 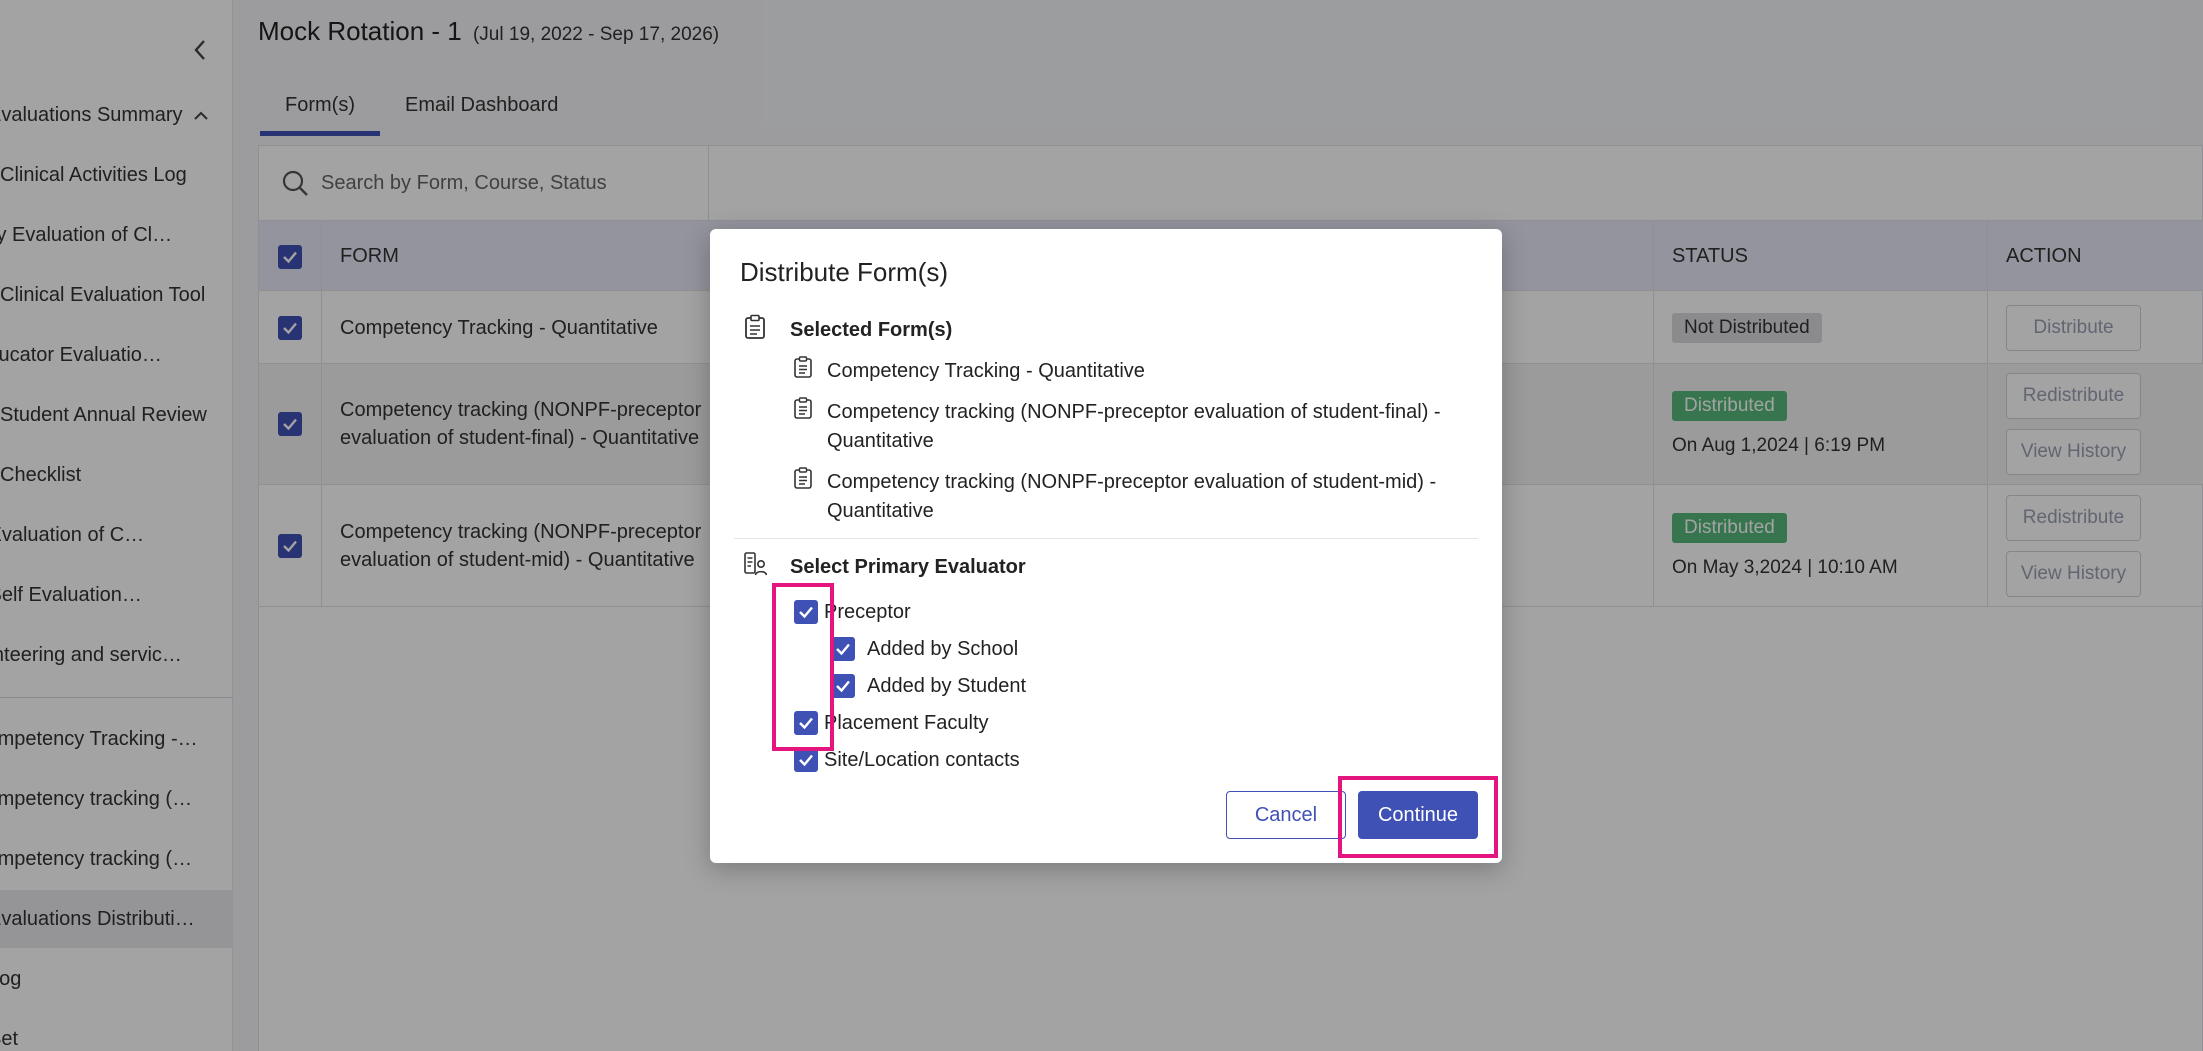 I want to click on added-by-school-checkbox, so click(x=843, y=649).